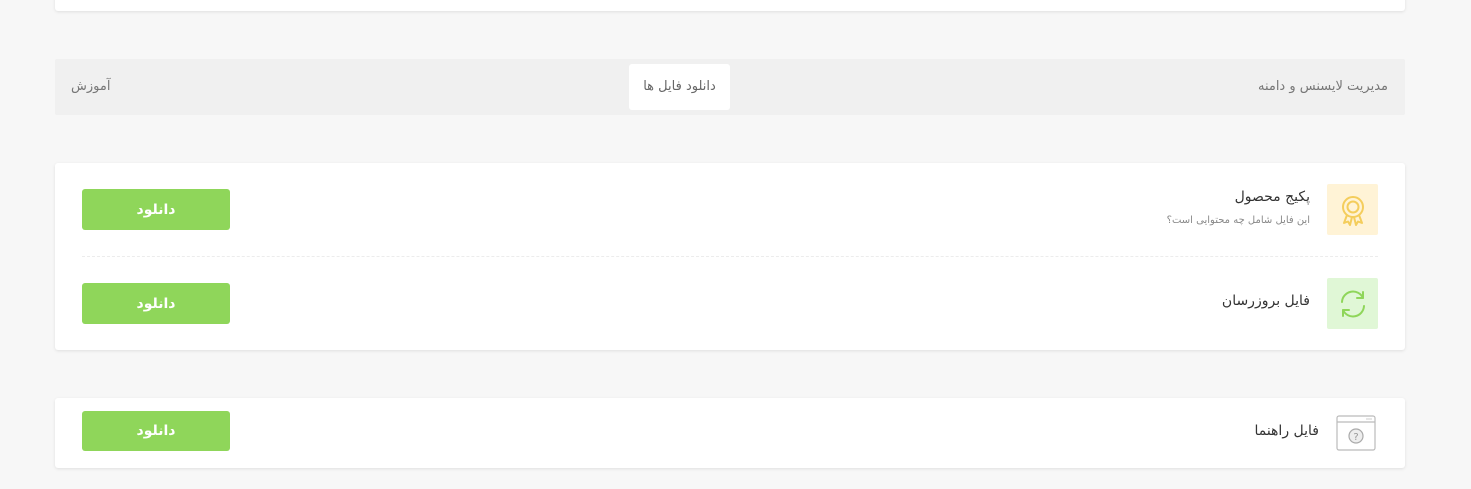  I want to click on tab-downloads: دانلود فایل ها, so click(679, 87).